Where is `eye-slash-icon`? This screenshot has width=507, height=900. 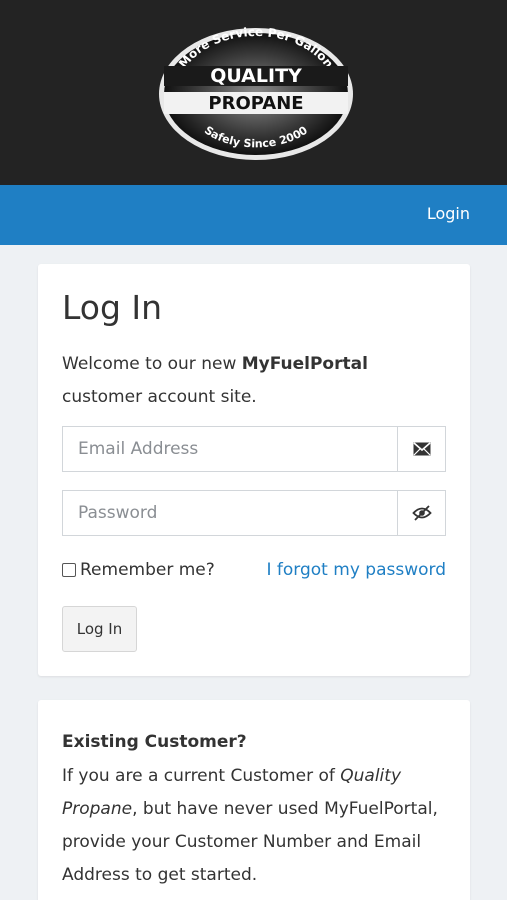 eye-slash-icon is located at coordinates (421, 513).